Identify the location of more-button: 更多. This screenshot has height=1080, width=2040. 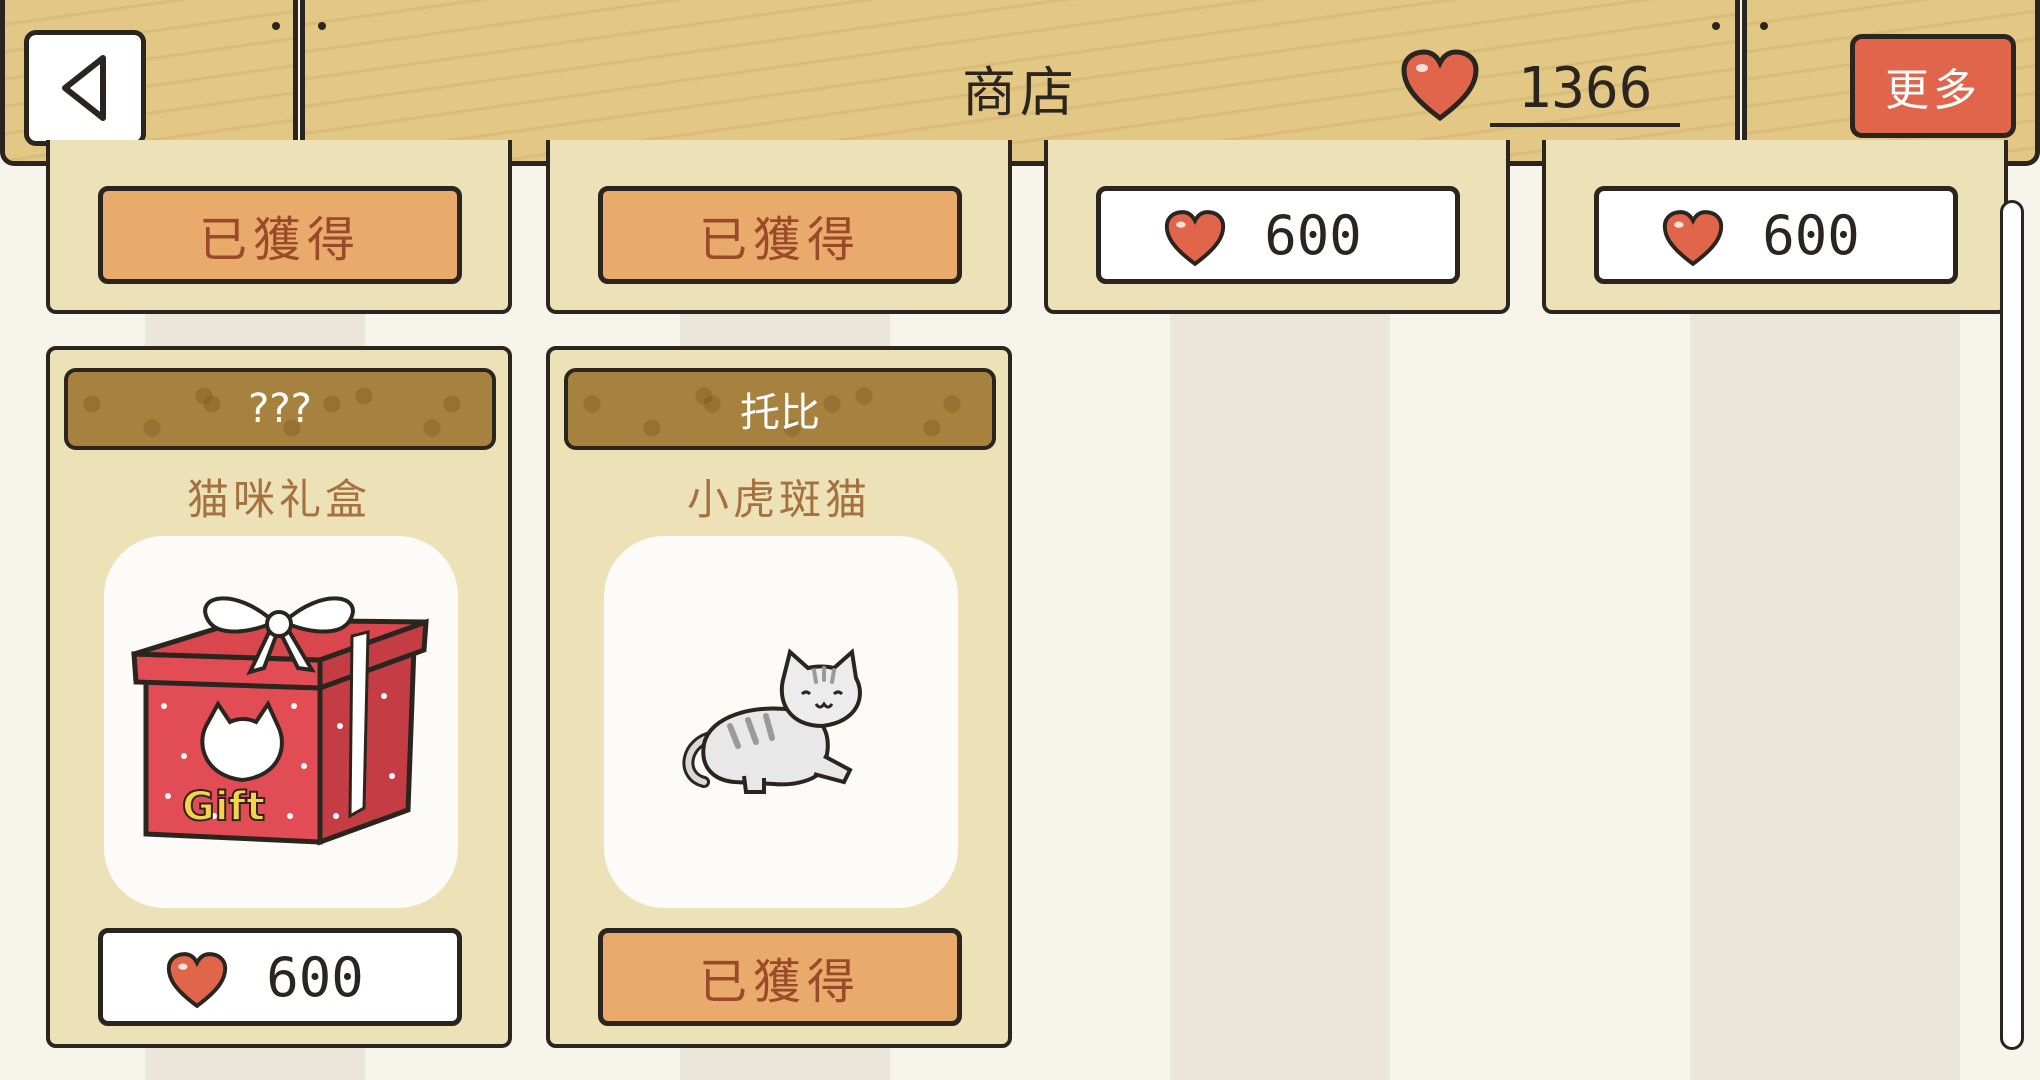
(1933, 86).